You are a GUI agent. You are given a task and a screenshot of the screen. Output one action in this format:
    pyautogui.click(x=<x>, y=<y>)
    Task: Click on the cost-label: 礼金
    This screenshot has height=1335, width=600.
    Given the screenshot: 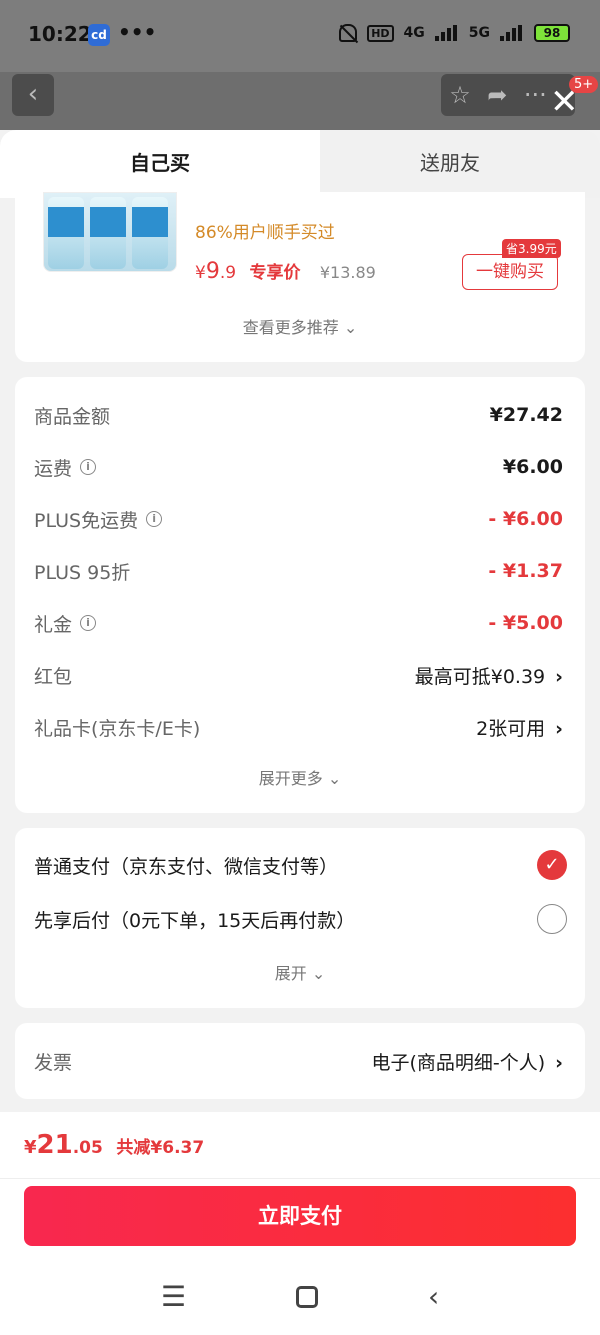 What is the action you would take?
    pyautogui.click(x=53, y=624)
    